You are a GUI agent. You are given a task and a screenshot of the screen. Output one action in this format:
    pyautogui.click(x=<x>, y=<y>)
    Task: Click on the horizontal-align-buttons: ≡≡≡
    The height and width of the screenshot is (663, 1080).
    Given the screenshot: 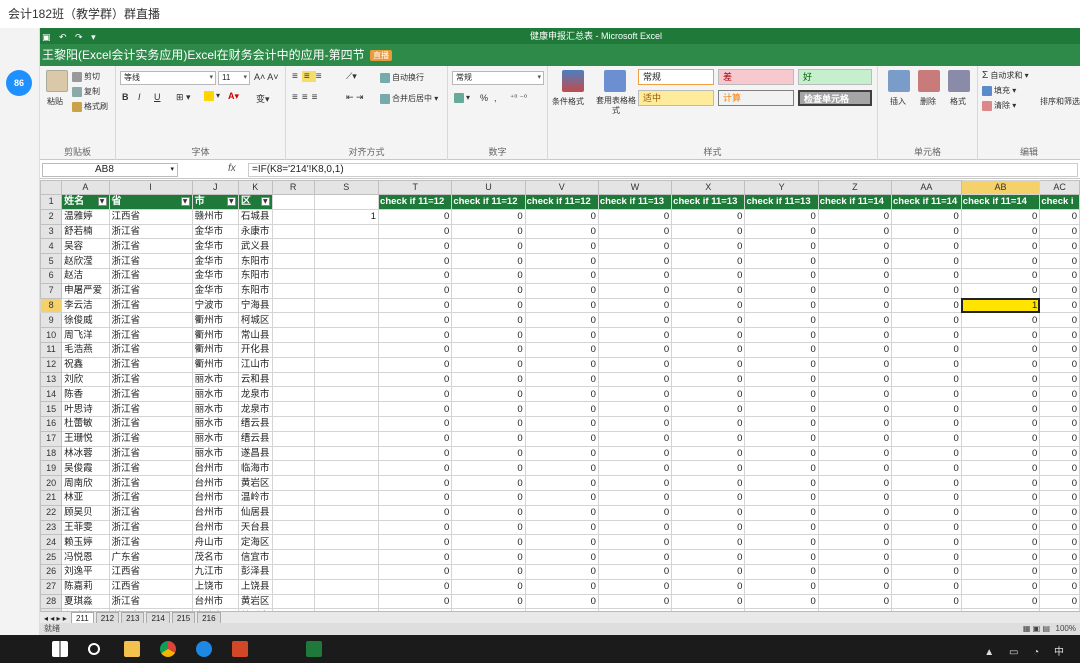 What is the action you would take?
    pyautogui.click(x=307, y=97)
    